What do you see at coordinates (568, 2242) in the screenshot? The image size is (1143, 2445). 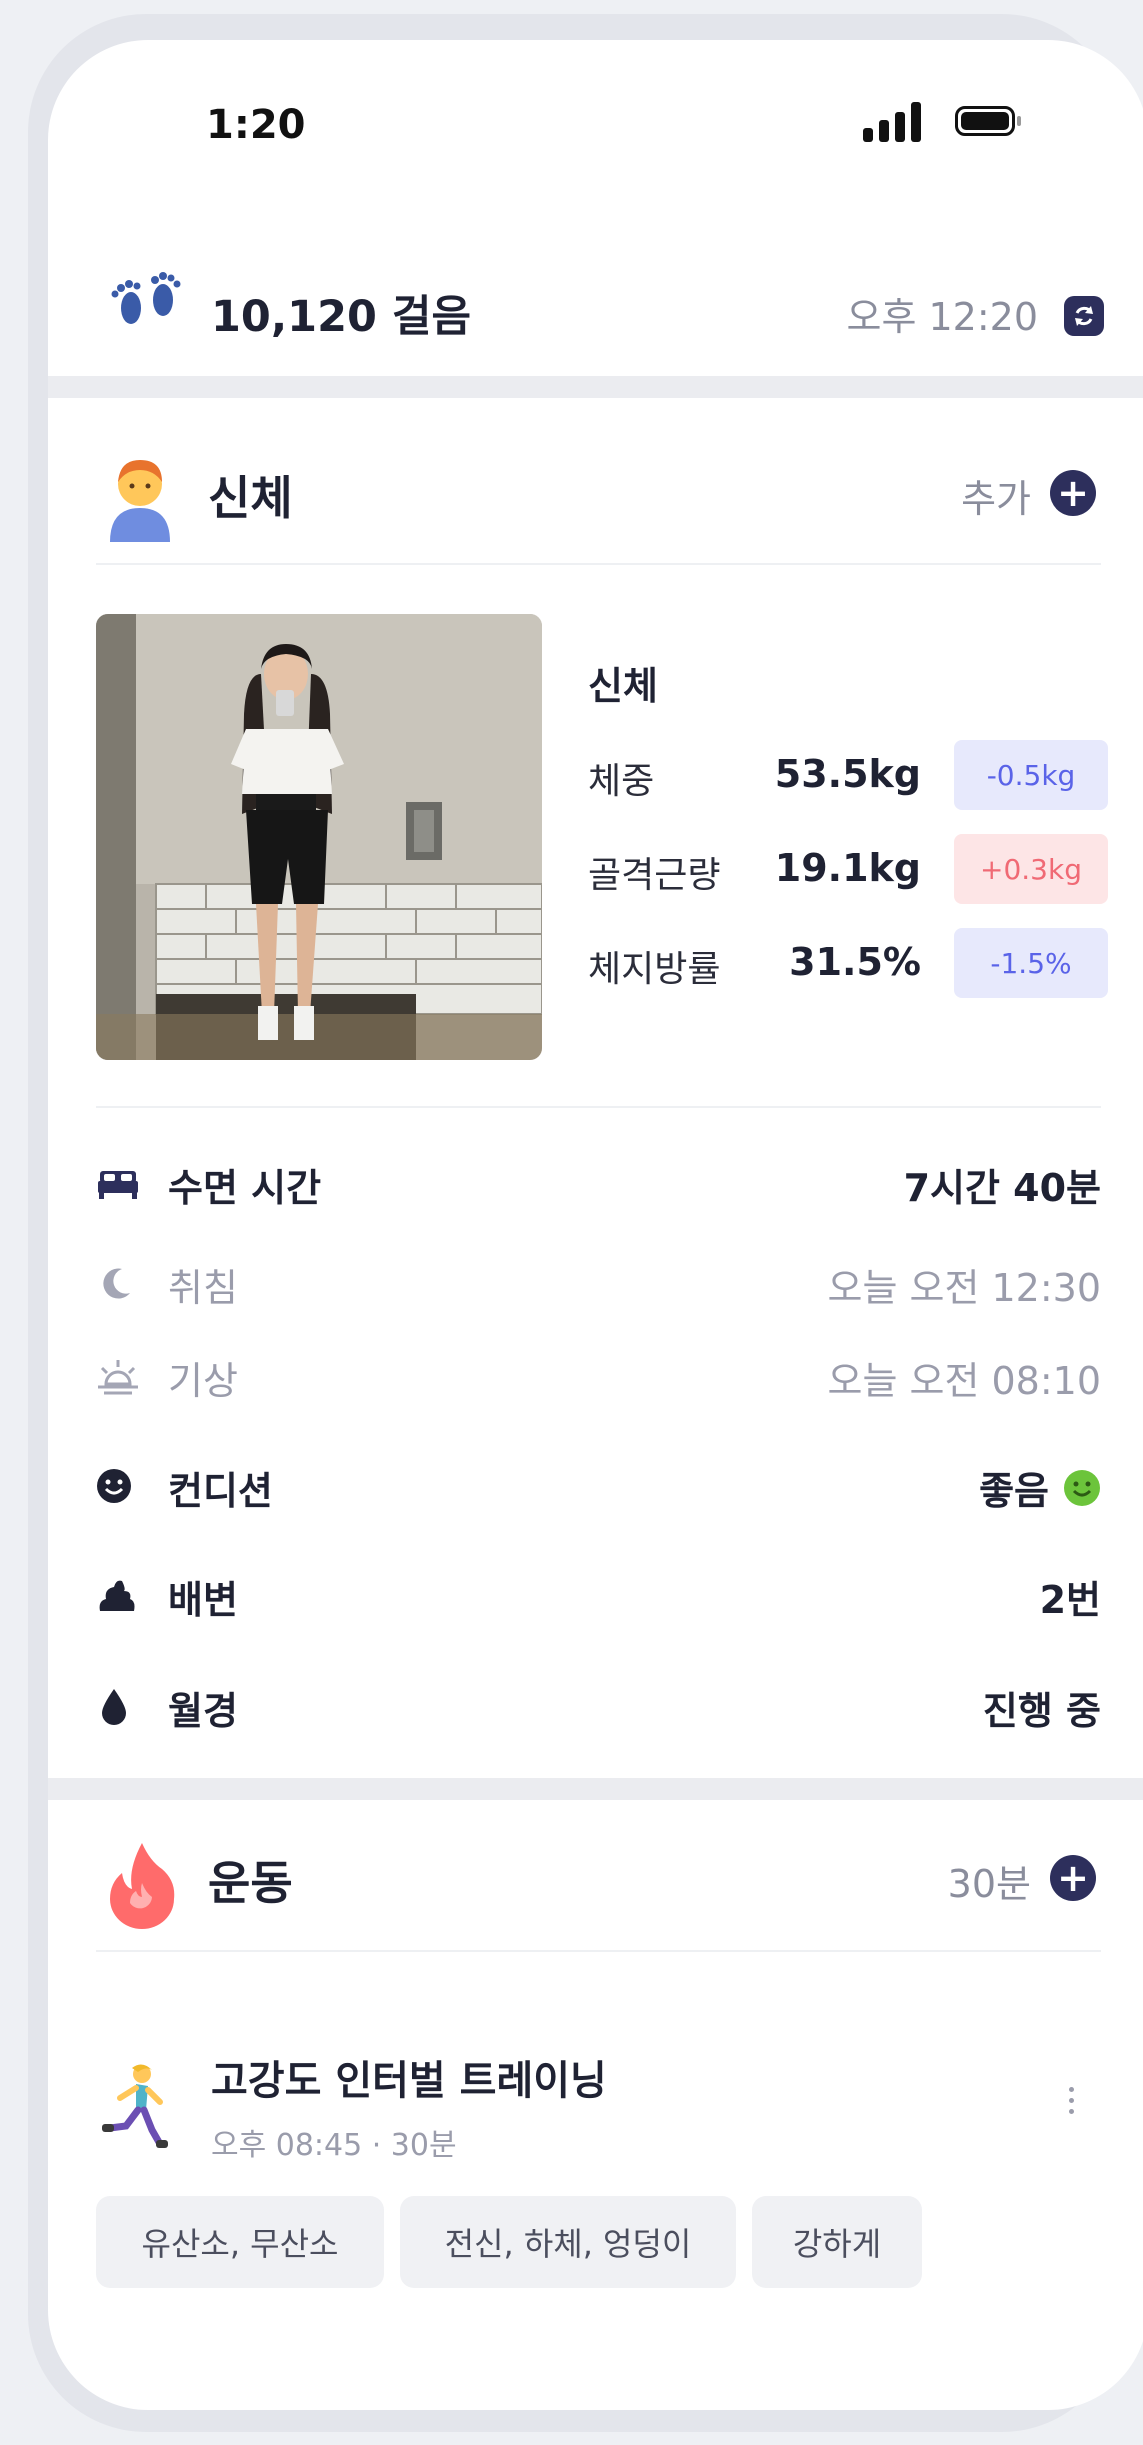 I see `exercise-tag: 전신, 하체, 엉덩이` at bounding box center [568, 2242].